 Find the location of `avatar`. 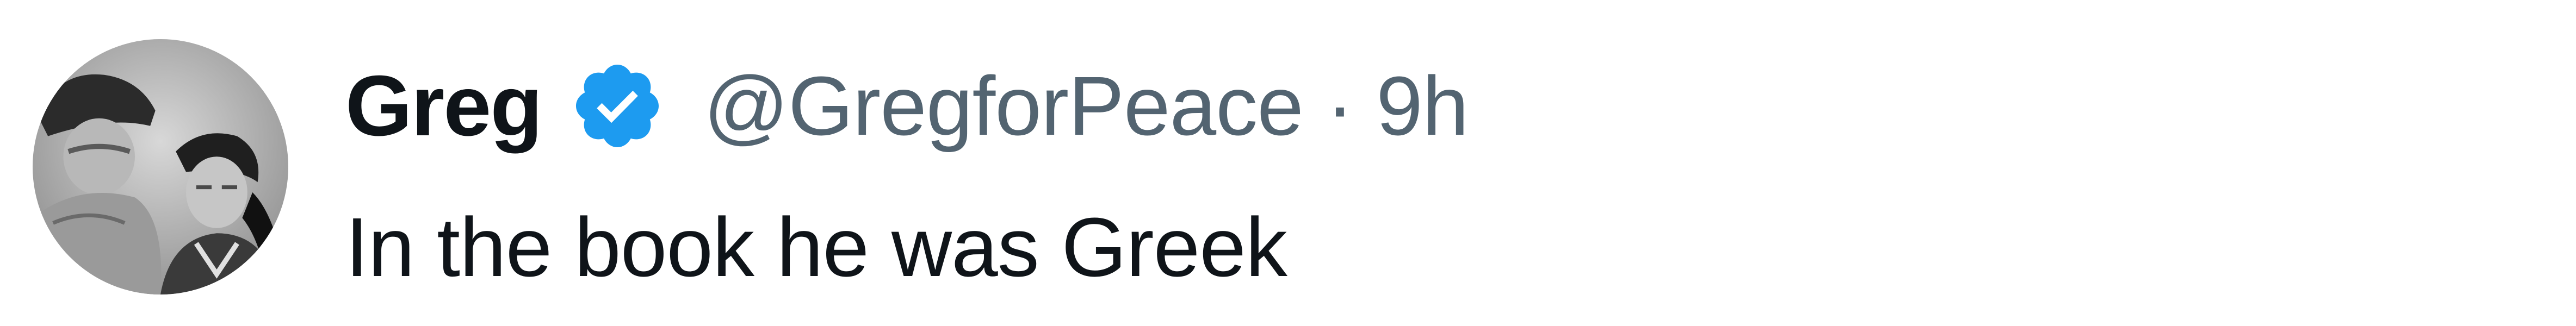

avatar is located at coordinates (160, 166).